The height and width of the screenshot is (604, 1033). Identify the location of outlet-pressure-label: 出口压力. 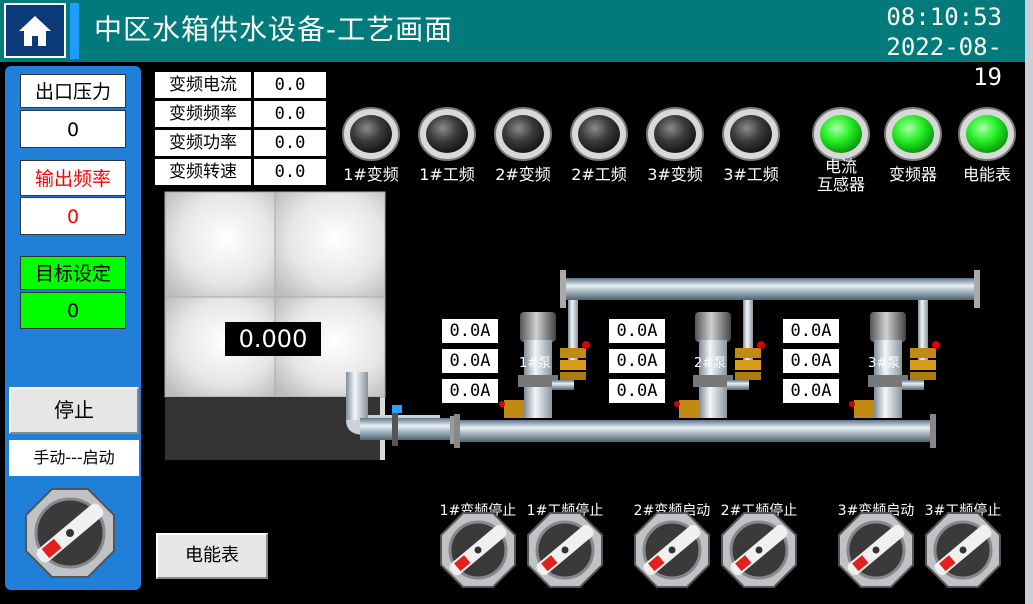
(73, 91).